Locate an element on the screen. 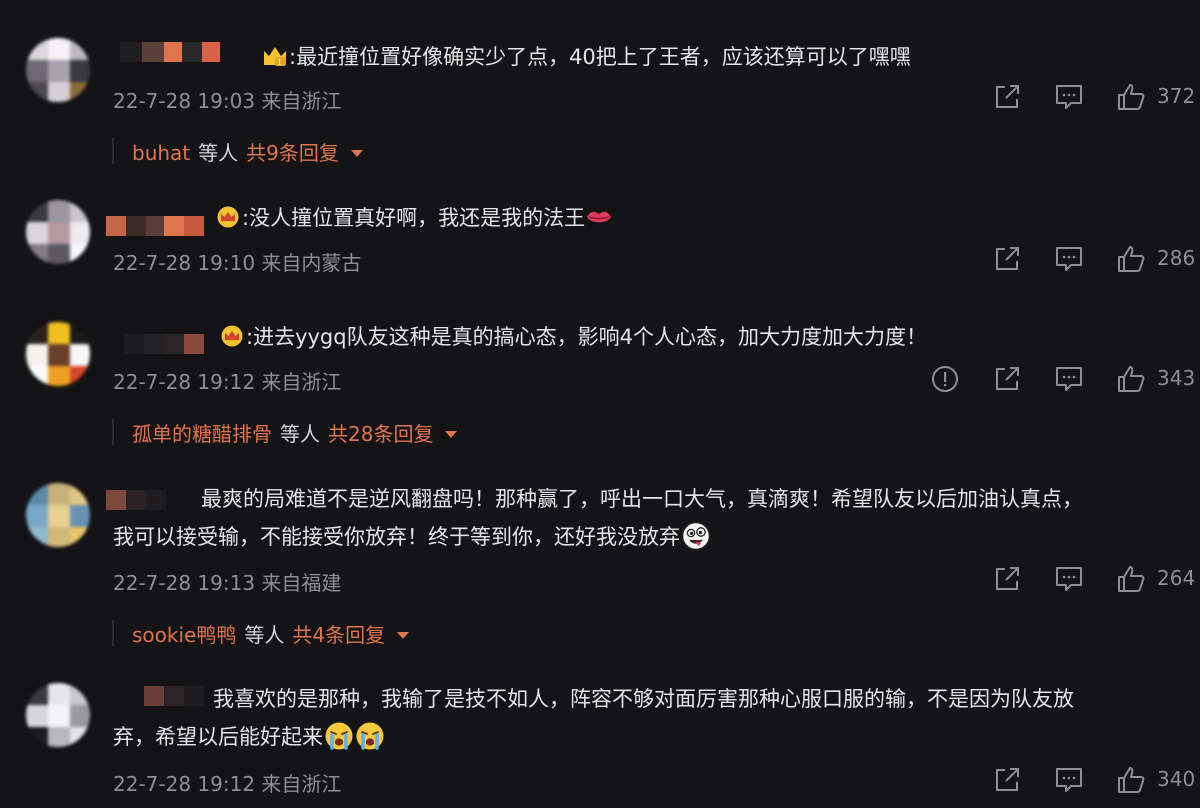 The image size is (1200, 808). like-count: 343 is located at coordinates (1176, 378).